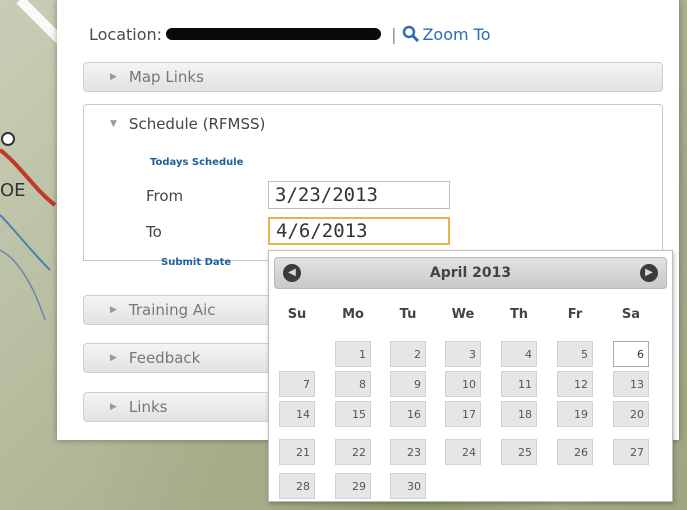 The height and width of the screenshot is (510, 687). Describe the element at coordinates (274, 34) in the screenshot. I see `redacted-location` at that location.